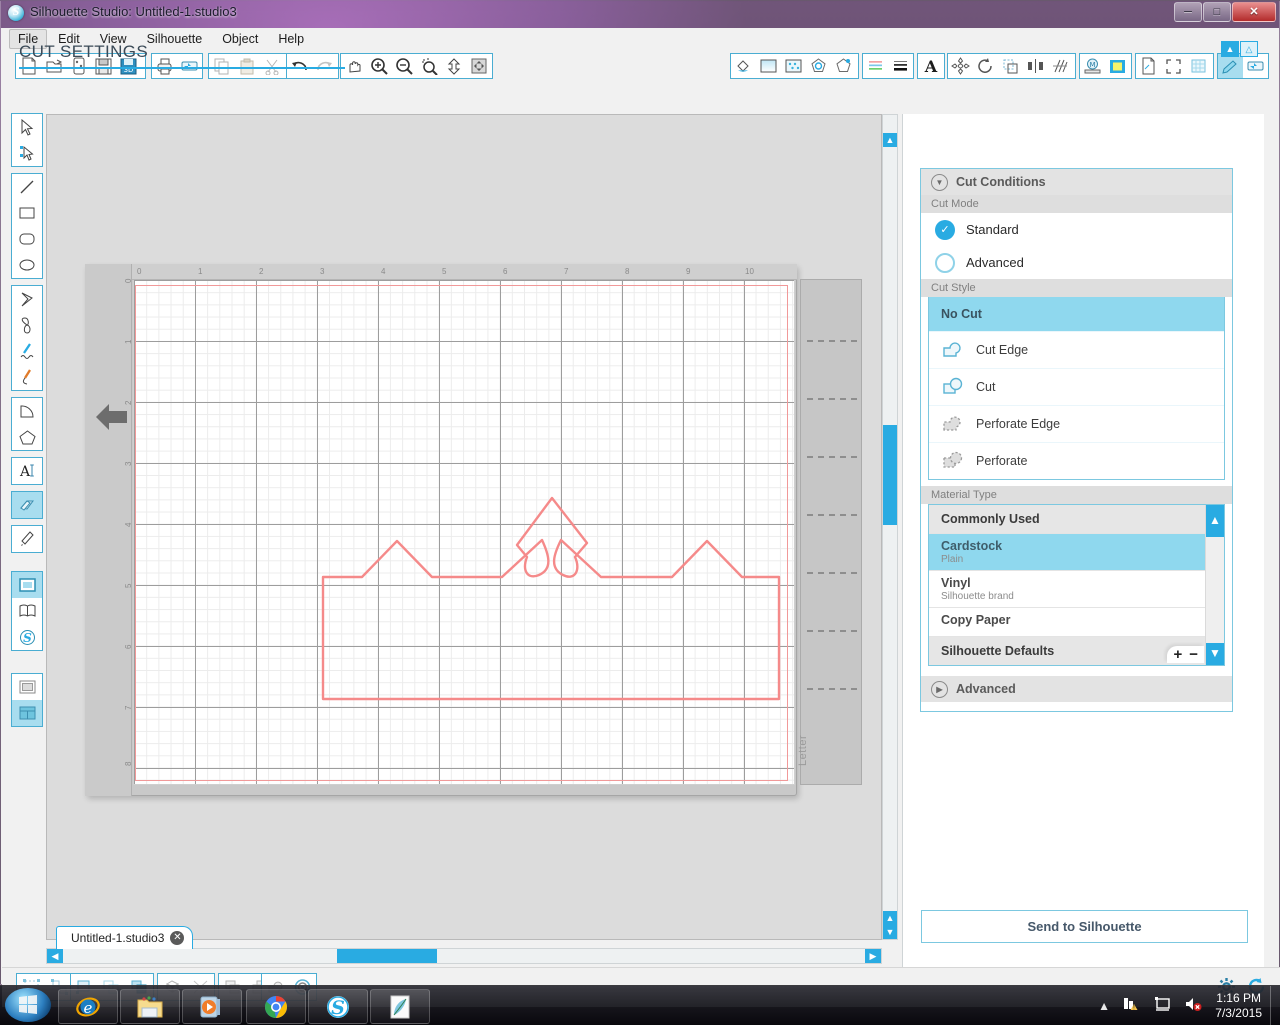  Describe the element at coordinates (240, 39) in the screenshot. I see `menu-object: Object` at that location.